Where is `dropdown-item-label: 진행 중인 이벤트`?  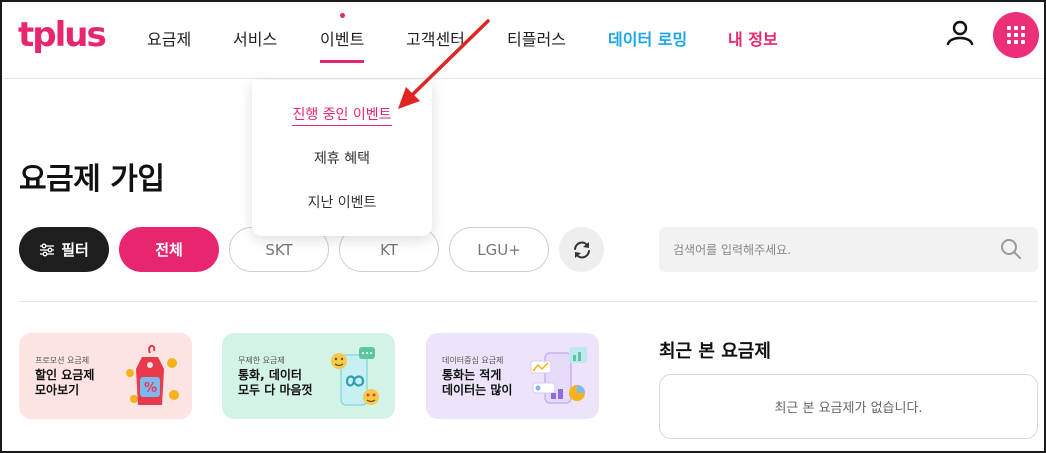 dropdown-item-label: 진행 중인 이벤트 is located at coordinates (342, 116).